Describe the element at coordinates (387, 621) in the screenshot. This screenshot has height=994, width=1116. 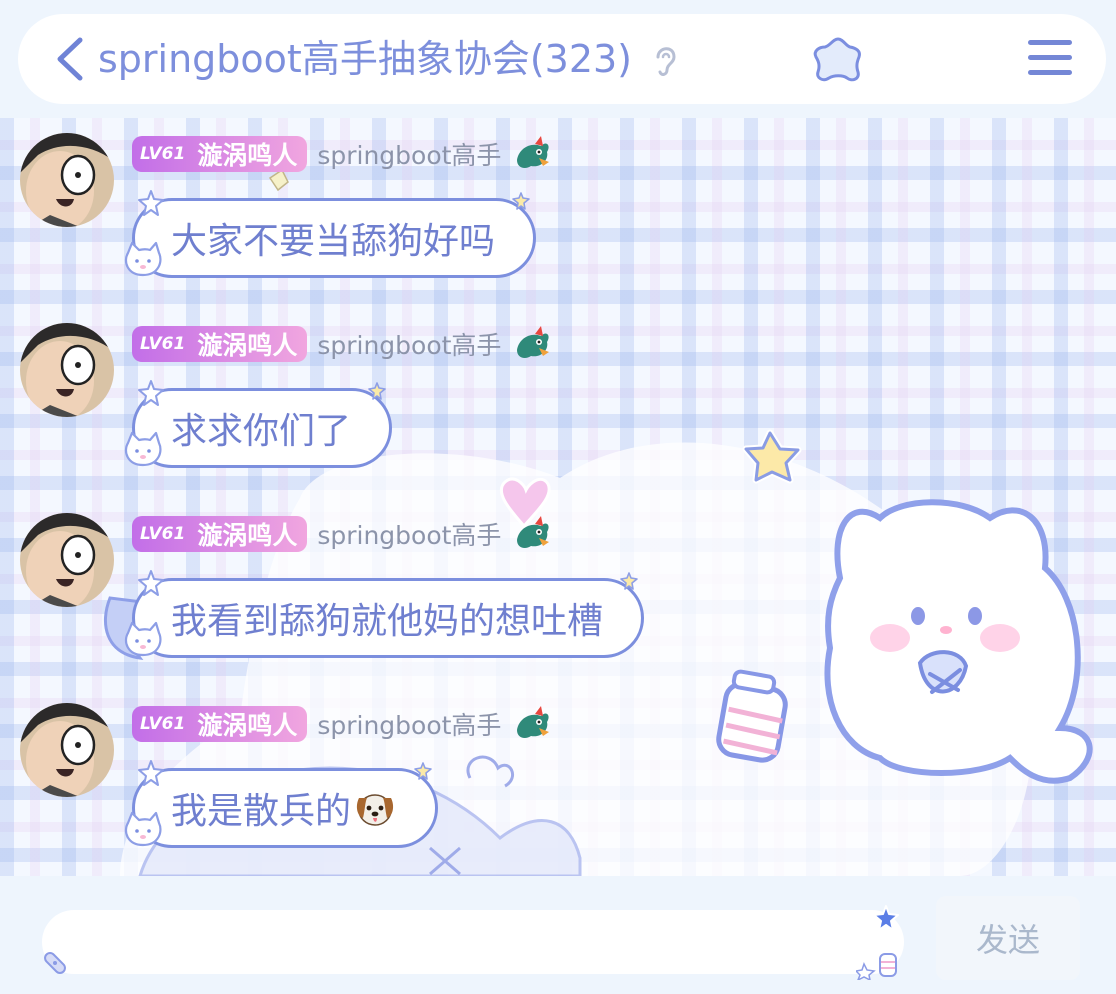
I see `message-text: 我看到舔狗就他妈的想吐槽` at that location.